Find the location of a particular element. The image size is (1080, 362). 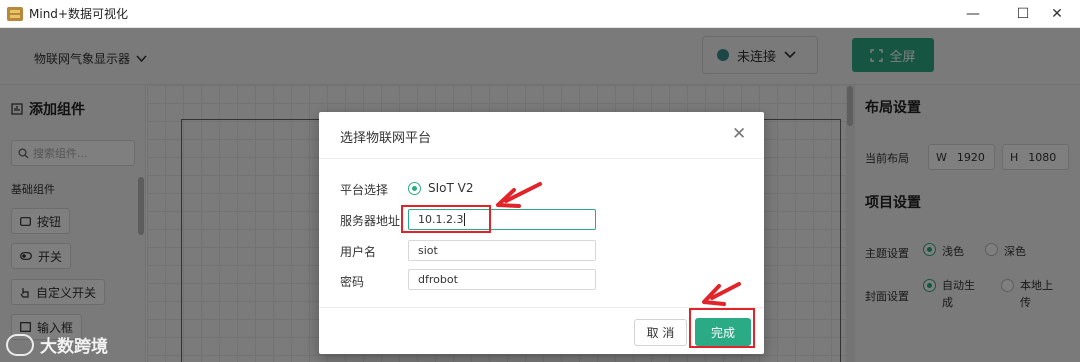

watermark-text: 大数跨境 is located at coordinates (74, 347).